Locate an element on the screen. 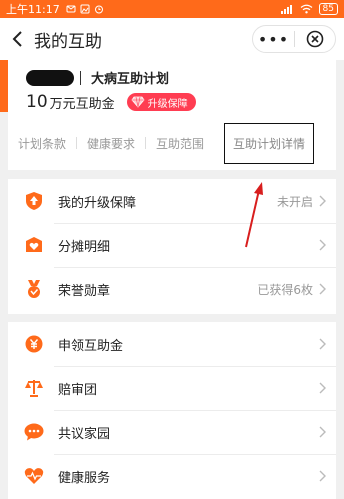  signal-icon is located at coordinates (286, 9).